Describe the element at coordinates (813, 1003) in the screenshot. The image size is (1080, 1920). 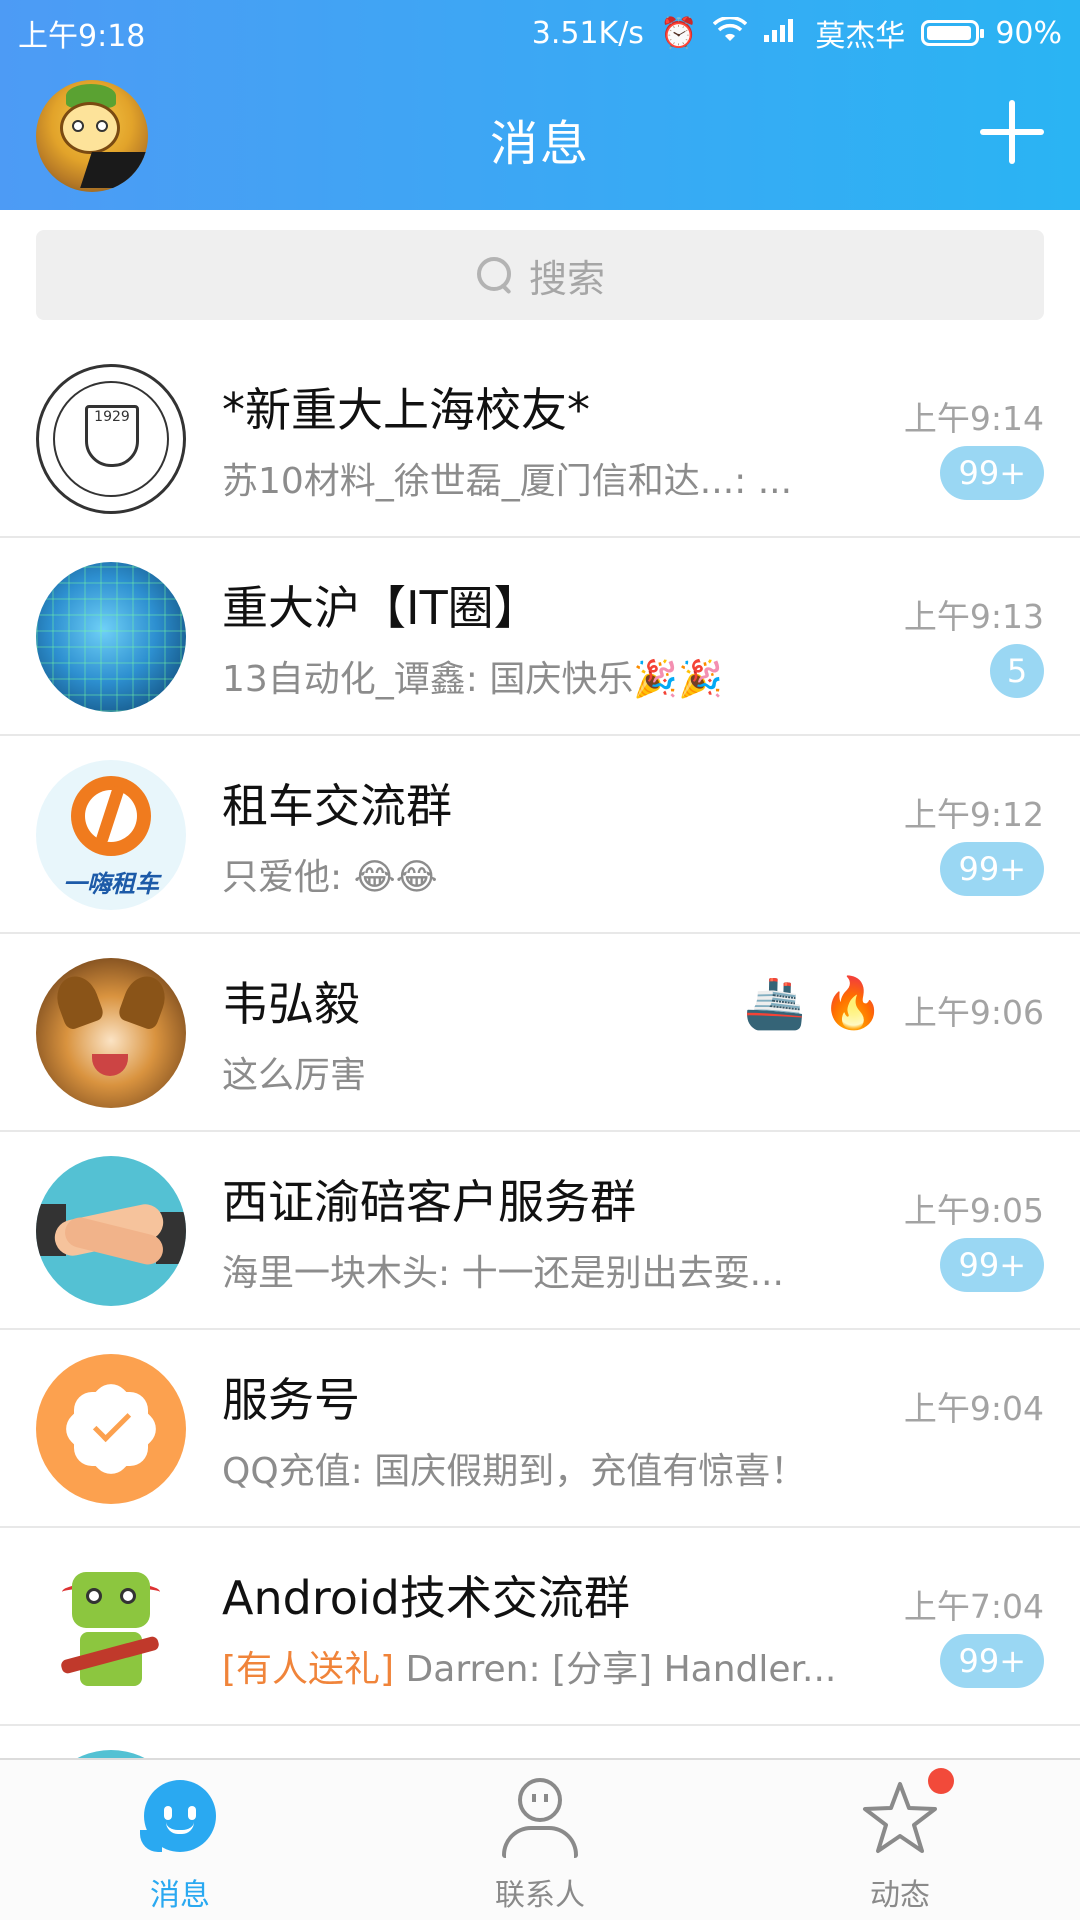
I see `friend-flags: 🚢 🔥` at that location.